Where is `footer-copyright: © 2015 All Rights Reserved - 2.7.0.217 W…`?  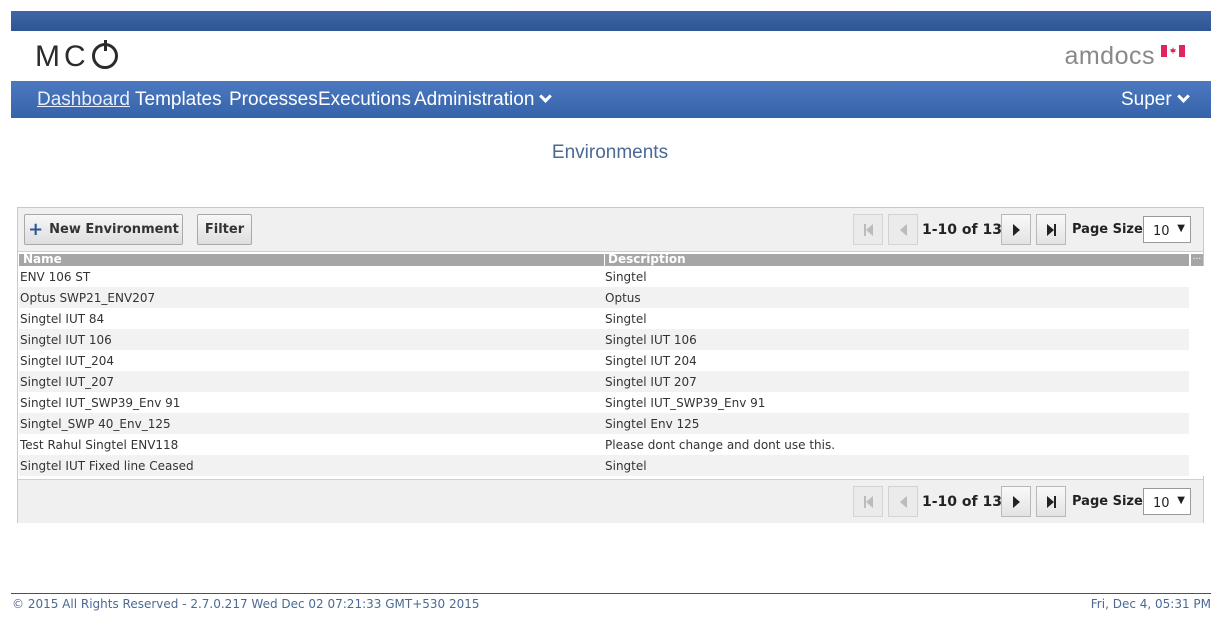
footer-copyright: © 2015 All Rights Reserved - 2.7.0.217 W… is located at coordinates (246, 604).